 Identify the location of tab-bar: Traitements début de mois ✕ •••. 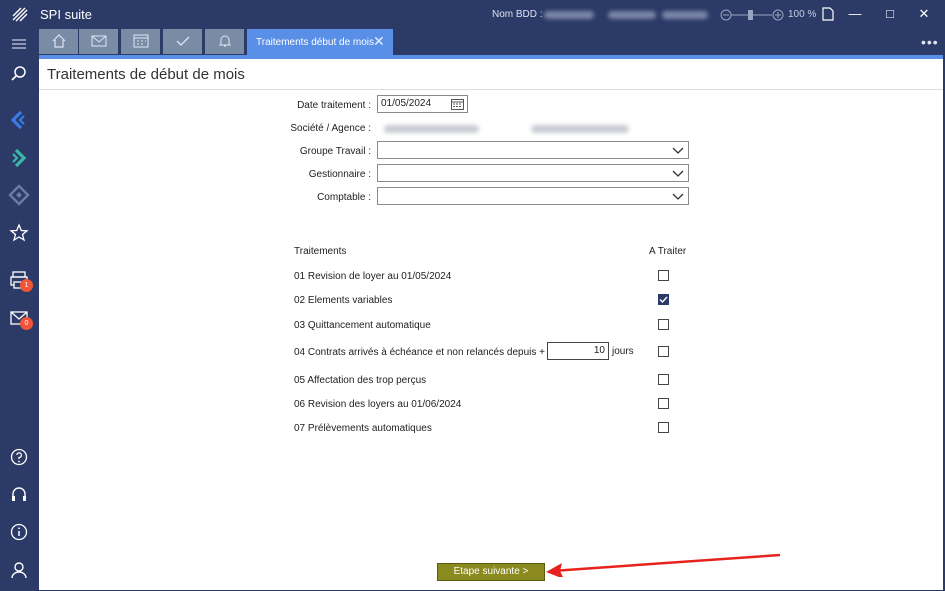
(492, 42).